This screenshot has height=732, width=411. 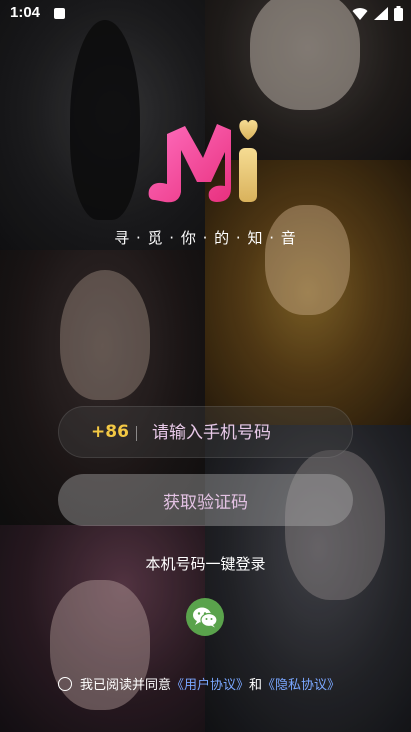 I want to click on one-click-login-link: 本机号码一键登录, so click(x=205, y=563).